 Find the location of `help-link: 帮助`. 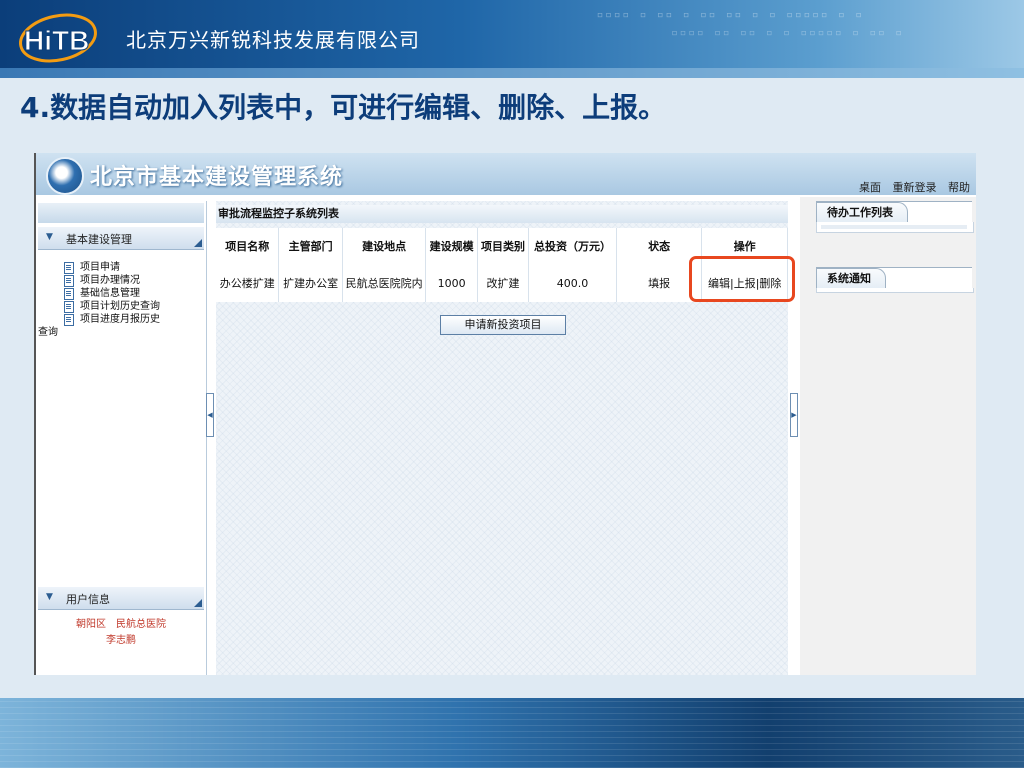

help-link: 帮助 is located at coordinates (959, 187).